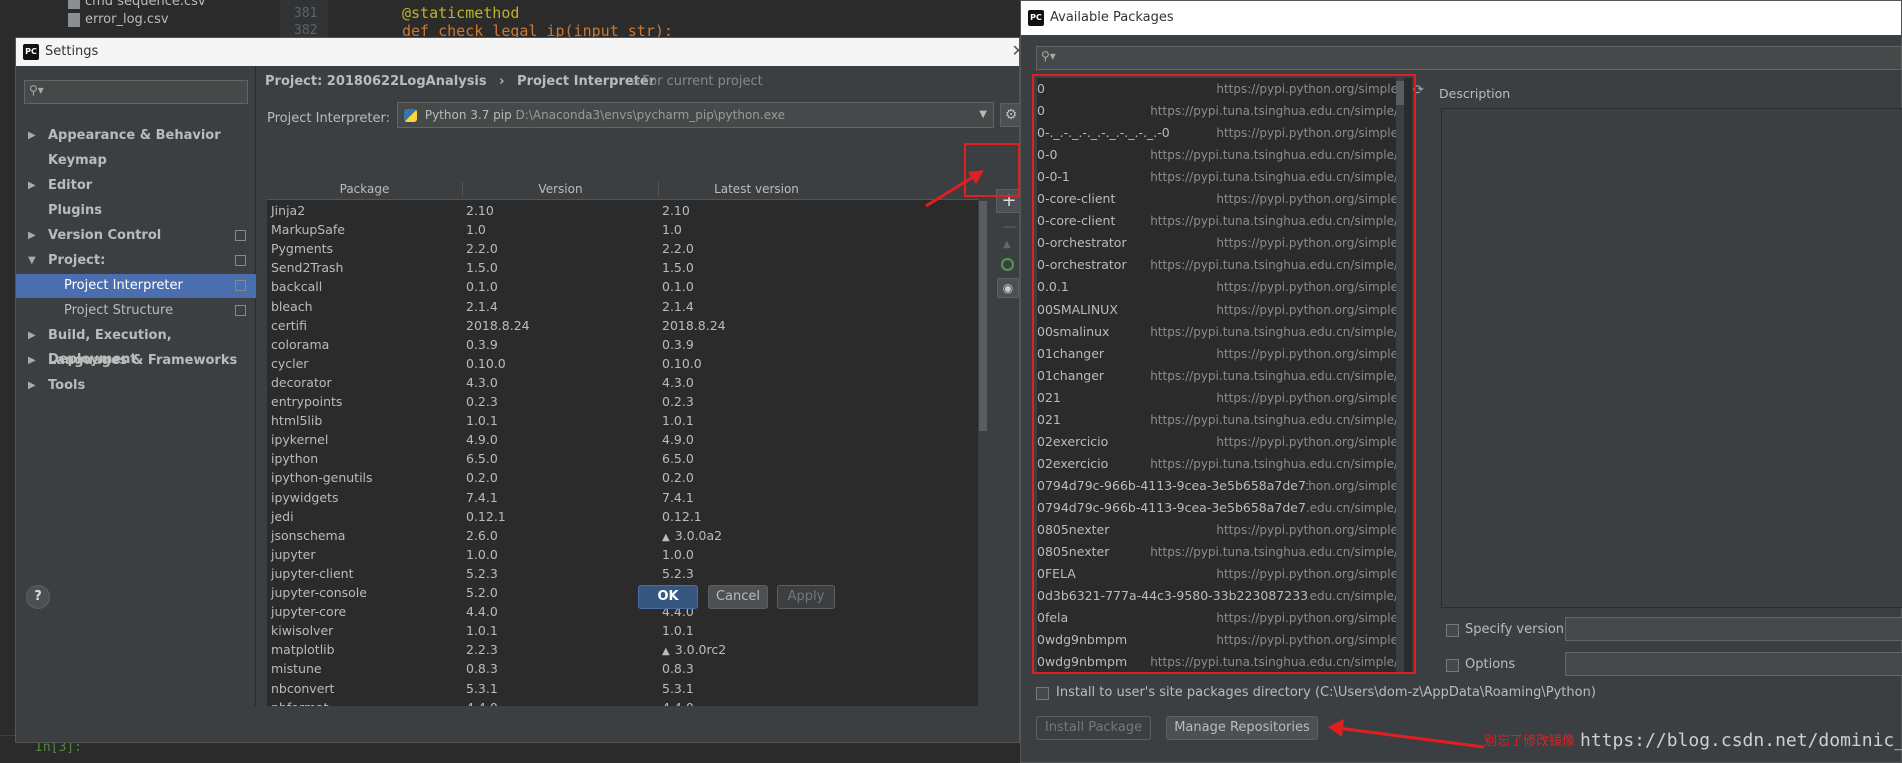 The height and width of the screenshot is (763, 1902). I want to click on sidebar-item-label: Version Control, so click(105, 235).